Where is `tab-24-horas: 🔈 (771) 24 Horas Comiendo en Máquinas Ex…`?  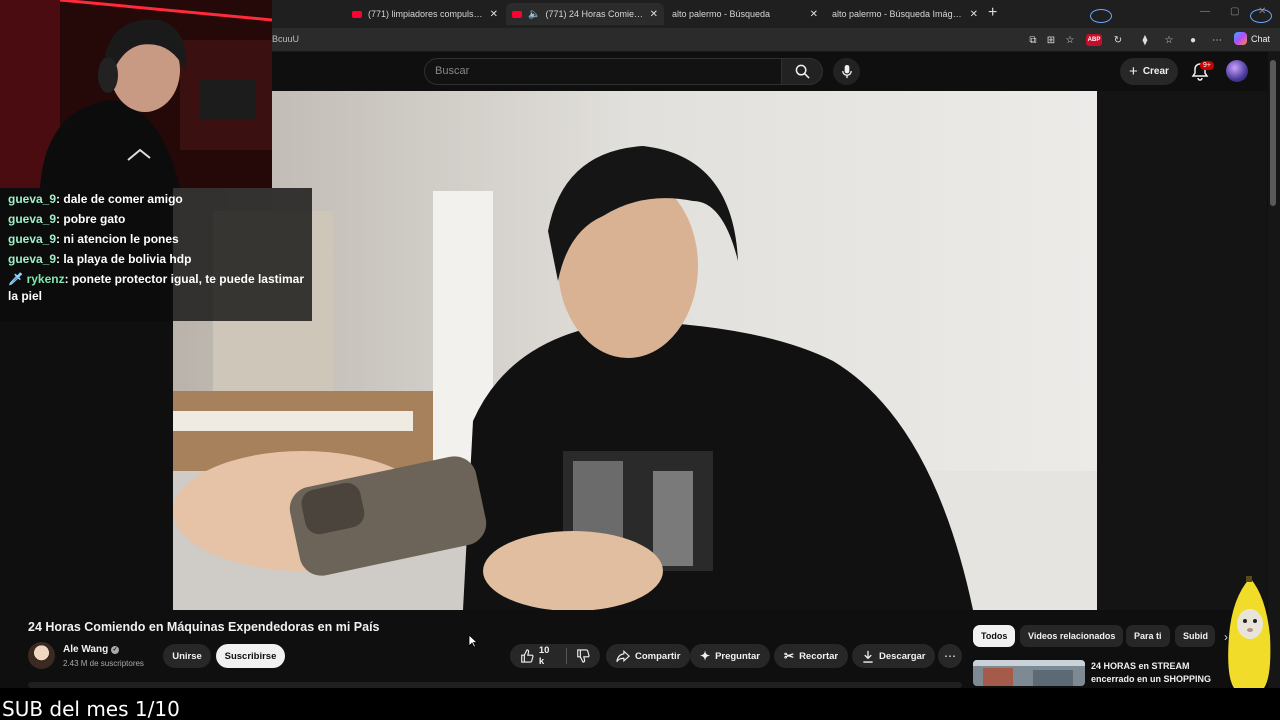
tab-24-horas: 🔈 (771) 24 Horas Comiendo en Máquinas Ex… is located at coordinates (585, 14).